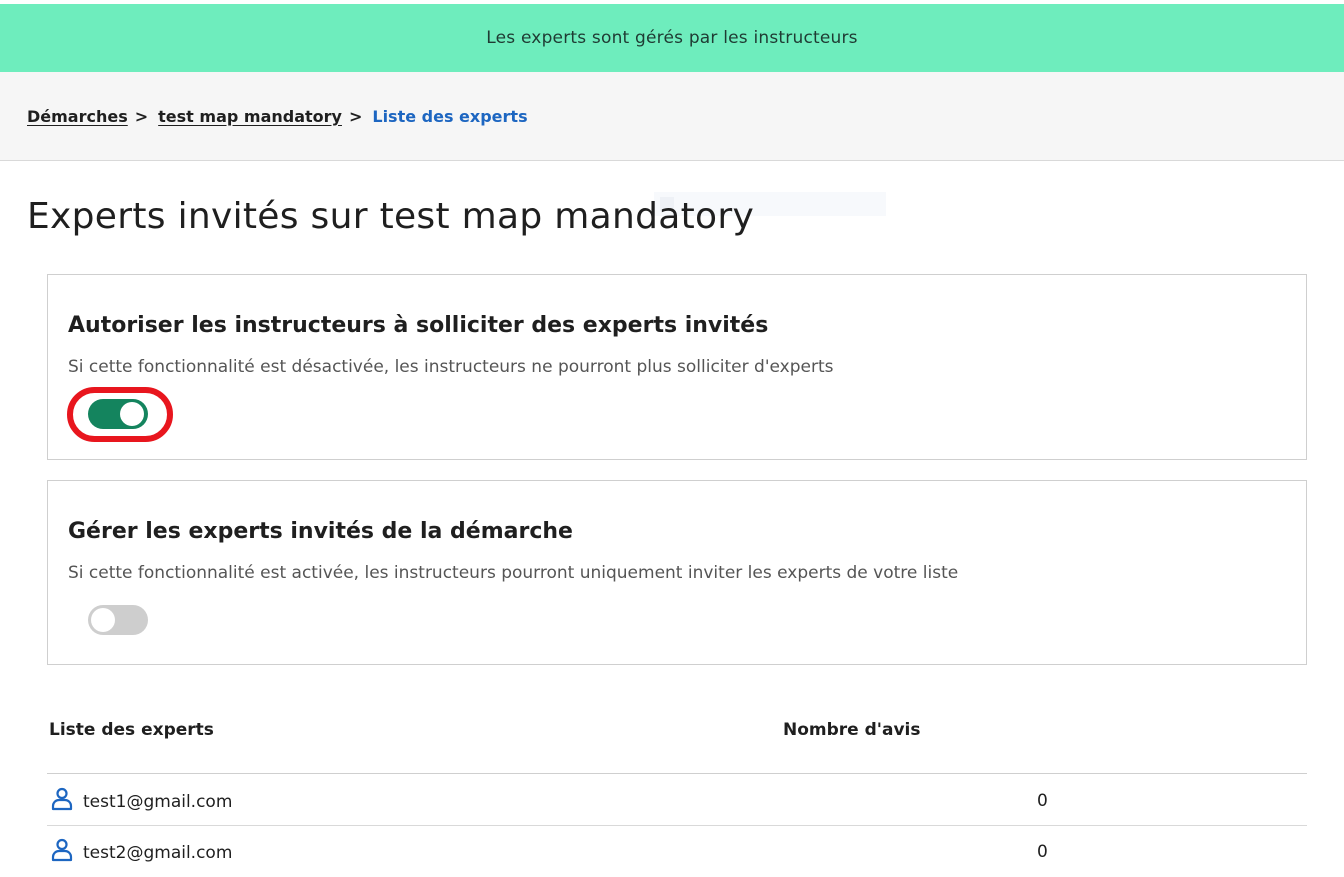  Describe the element at coordinates (158, 853) in the screenshot. I see `expert-email: test2@gmail.com` at that location.